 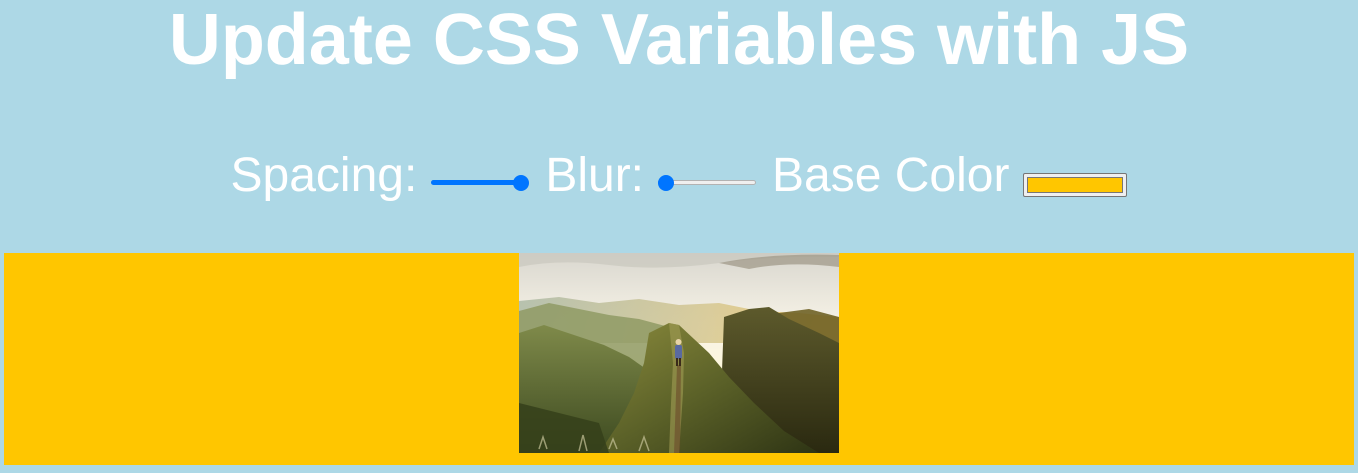 I want to click on spacing-slider, so click(x=480, y=183).